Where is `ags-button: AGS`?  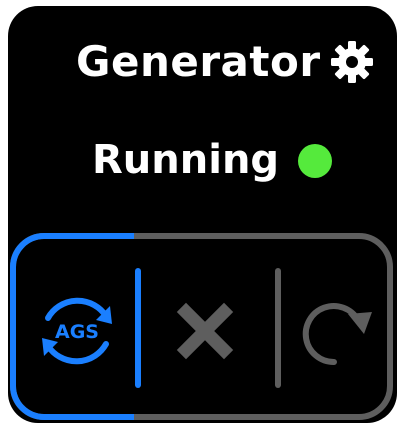 ags-button: AGS is located at coordinates (76, 331).